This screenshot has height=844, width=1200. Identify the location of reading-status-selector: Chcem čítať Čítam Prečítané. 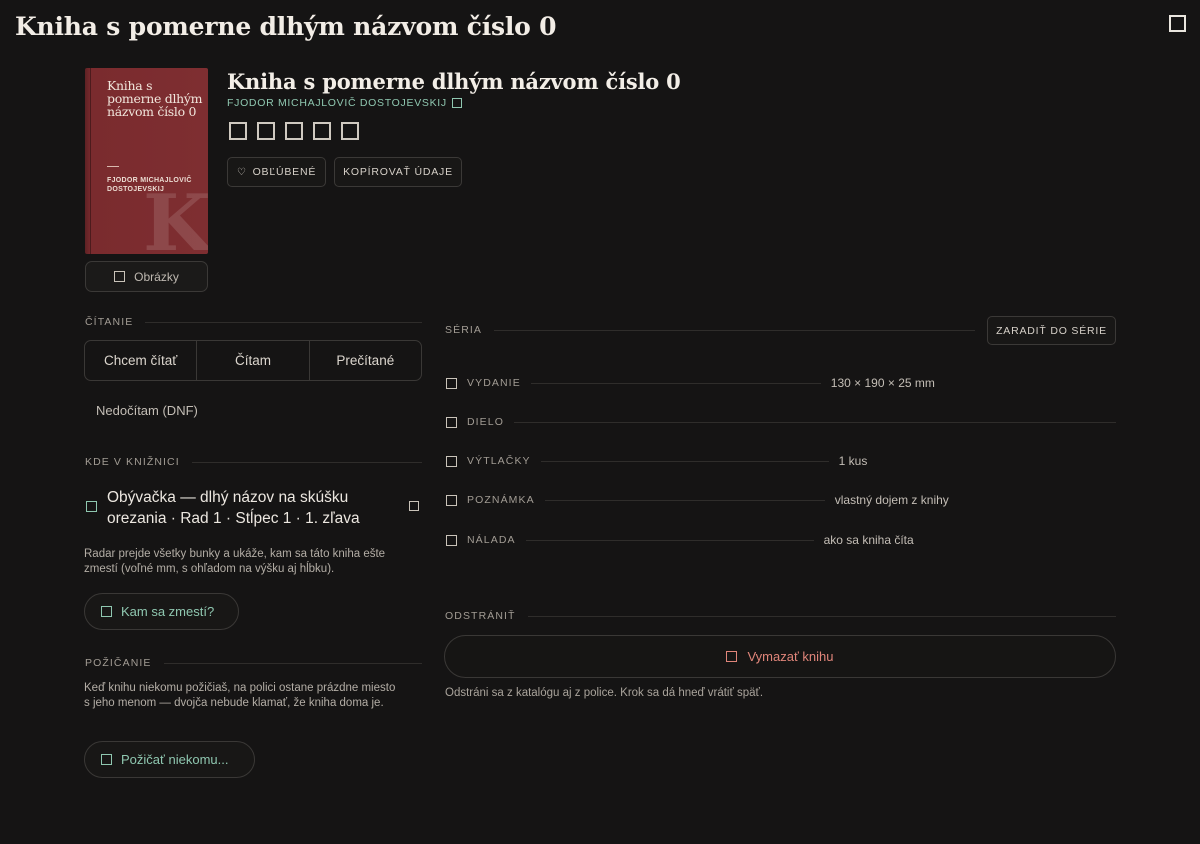
(253, 360).